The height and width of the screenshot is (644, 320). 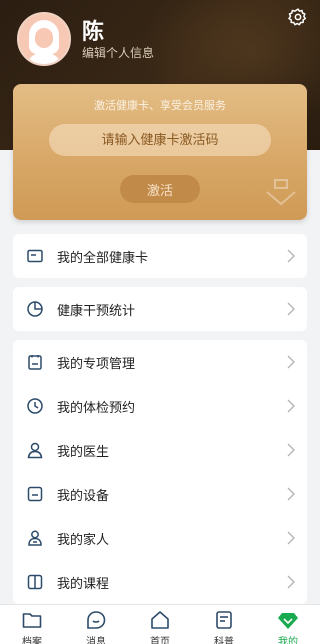 What do you see at coordinates (35, 362) in the screenshot?
I see `clipboard-icon` at bounding box center [35, 362].